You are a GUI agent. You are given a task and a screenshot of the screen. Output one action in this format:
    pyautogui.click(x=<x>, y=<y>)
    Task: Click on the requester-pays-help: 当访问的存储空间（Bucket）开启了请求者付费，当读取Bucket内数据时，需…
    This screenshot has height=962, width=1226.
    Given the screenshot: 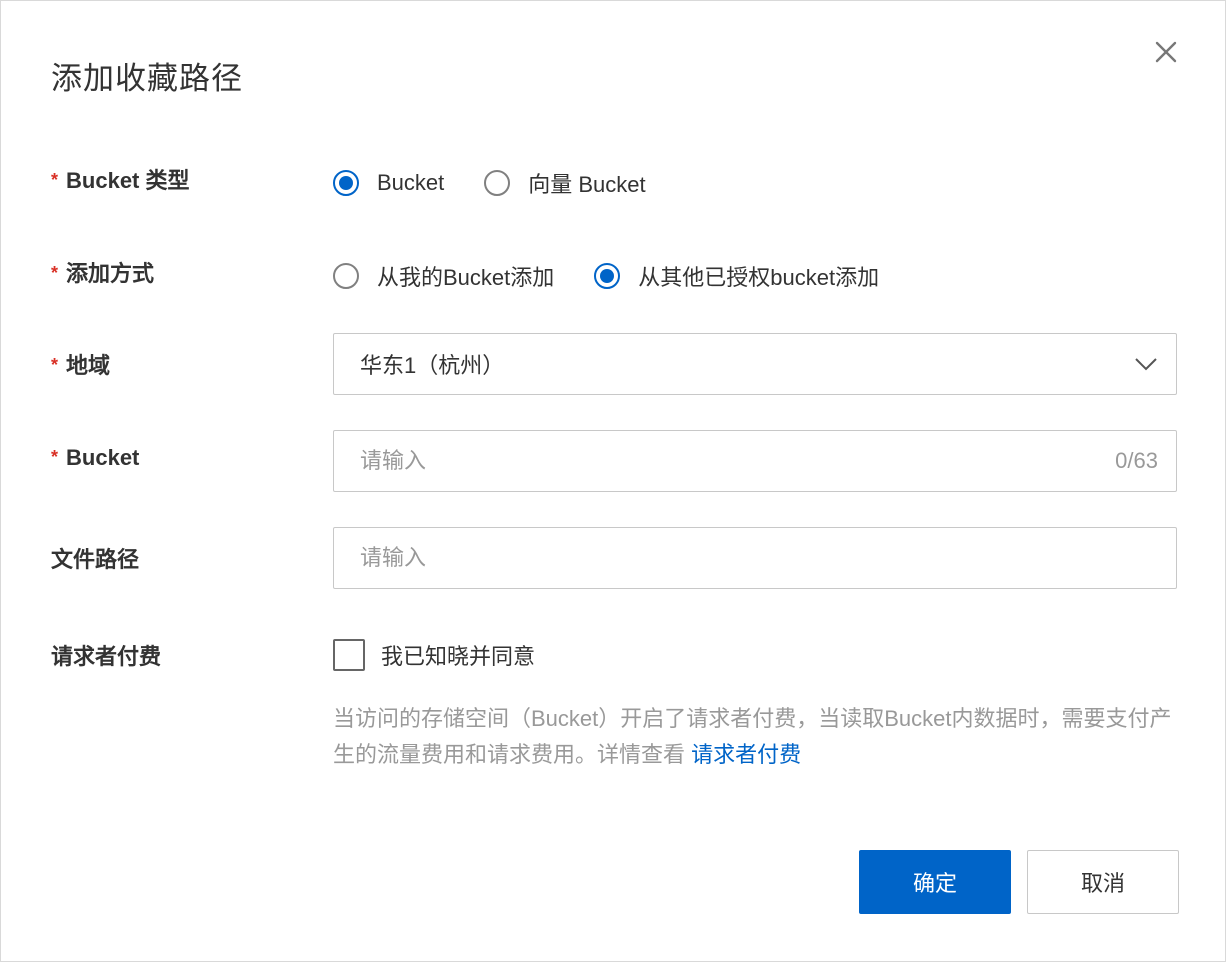 What is the action you would take?
    pyautogui.click(x=758, y=737)
    